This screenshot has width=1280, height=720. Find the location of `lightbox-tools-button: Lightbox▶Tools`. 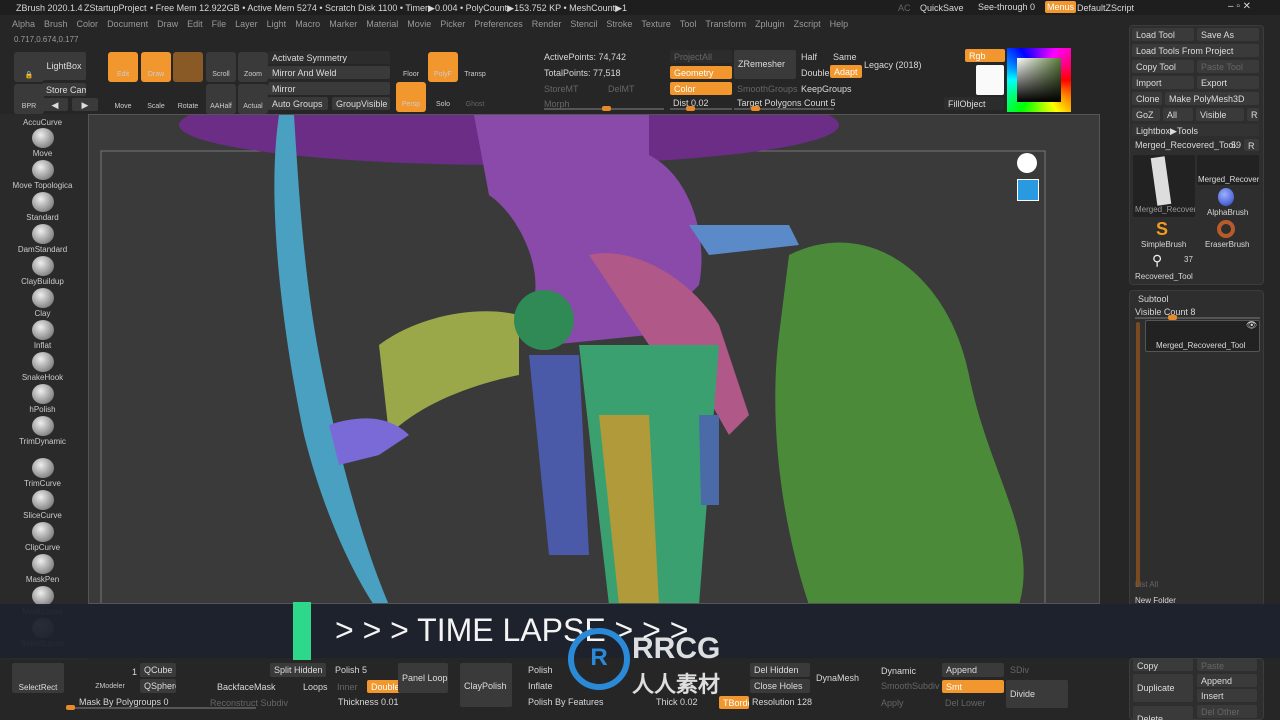

lightbox-tools-button: Lightbox▶Tools is located at coordinates (1195, 130).